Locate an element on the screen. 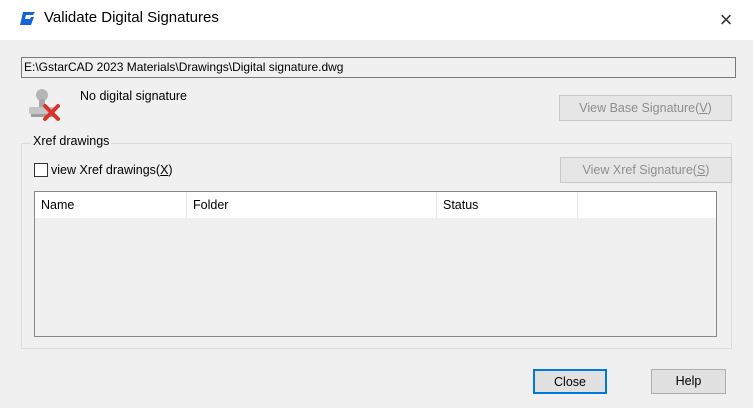  column-header-folder: Folder is located at coordinates (312, 205).